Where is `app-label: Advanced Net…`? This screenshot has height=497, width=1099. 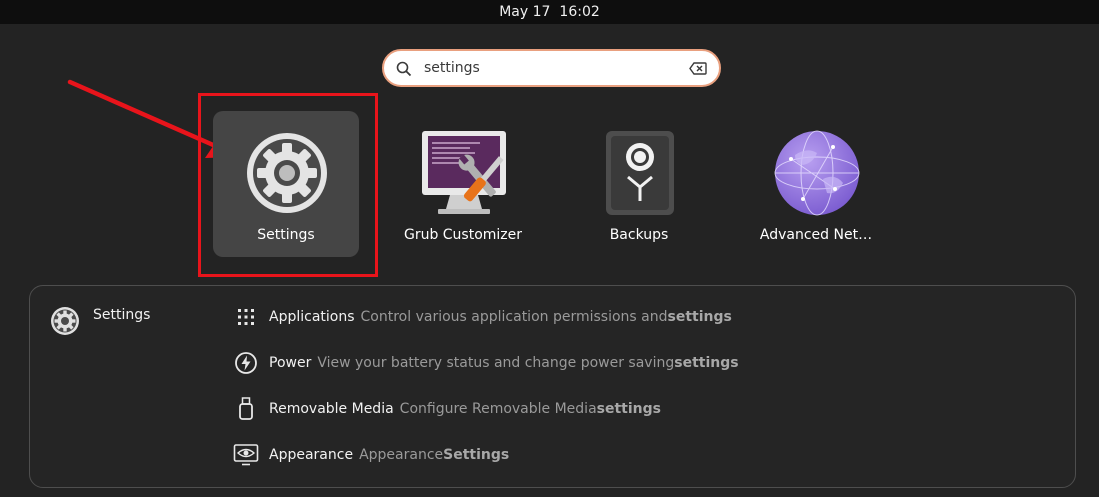
app-label: Advanced Net… is located at coordinates (816, 235).